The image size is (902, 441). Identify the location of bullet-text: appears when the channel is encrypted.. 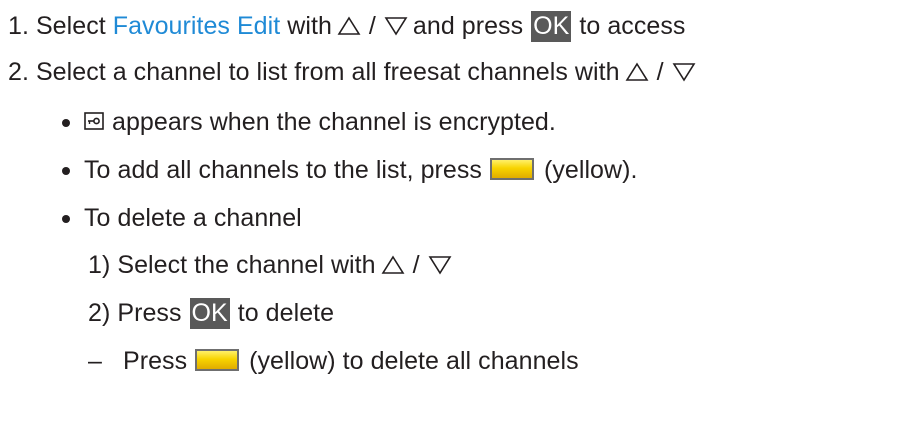
(334, 121).